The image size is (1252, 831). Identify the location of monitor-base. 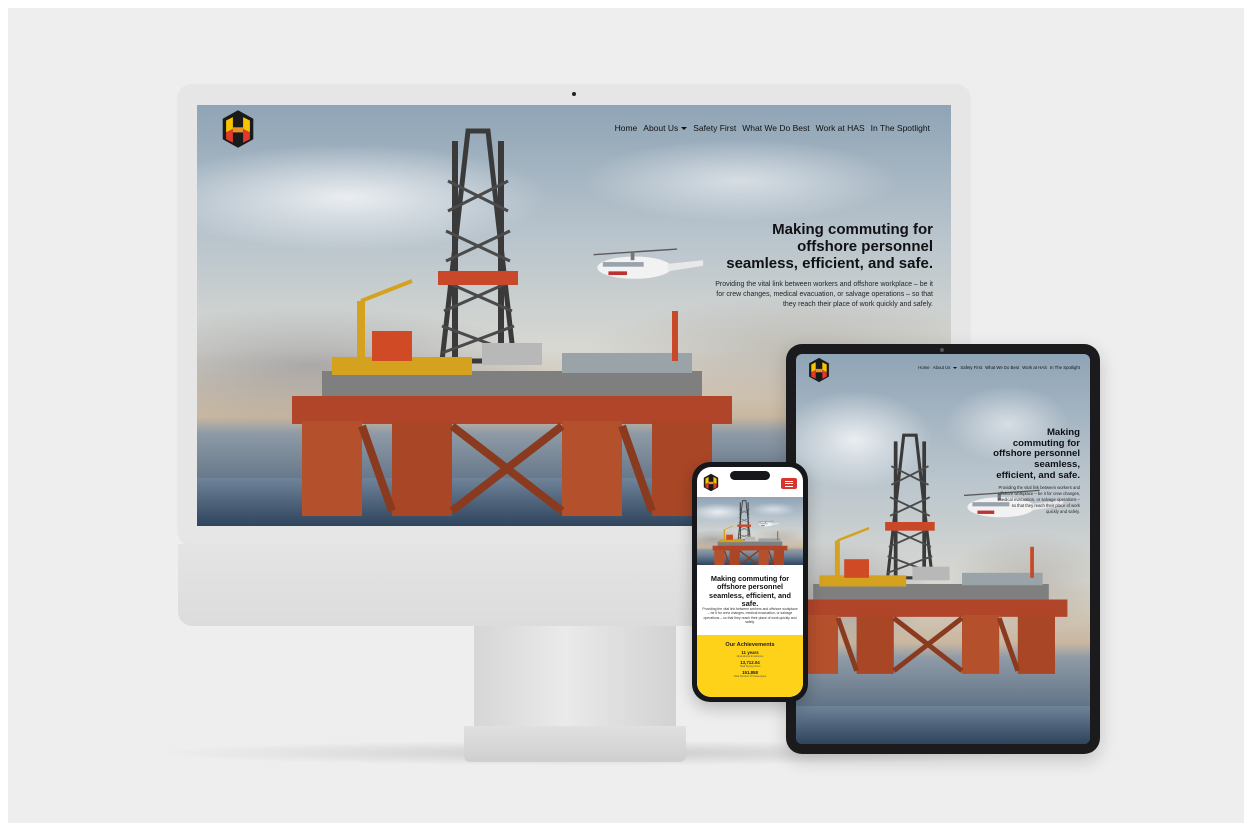
(575, 744).